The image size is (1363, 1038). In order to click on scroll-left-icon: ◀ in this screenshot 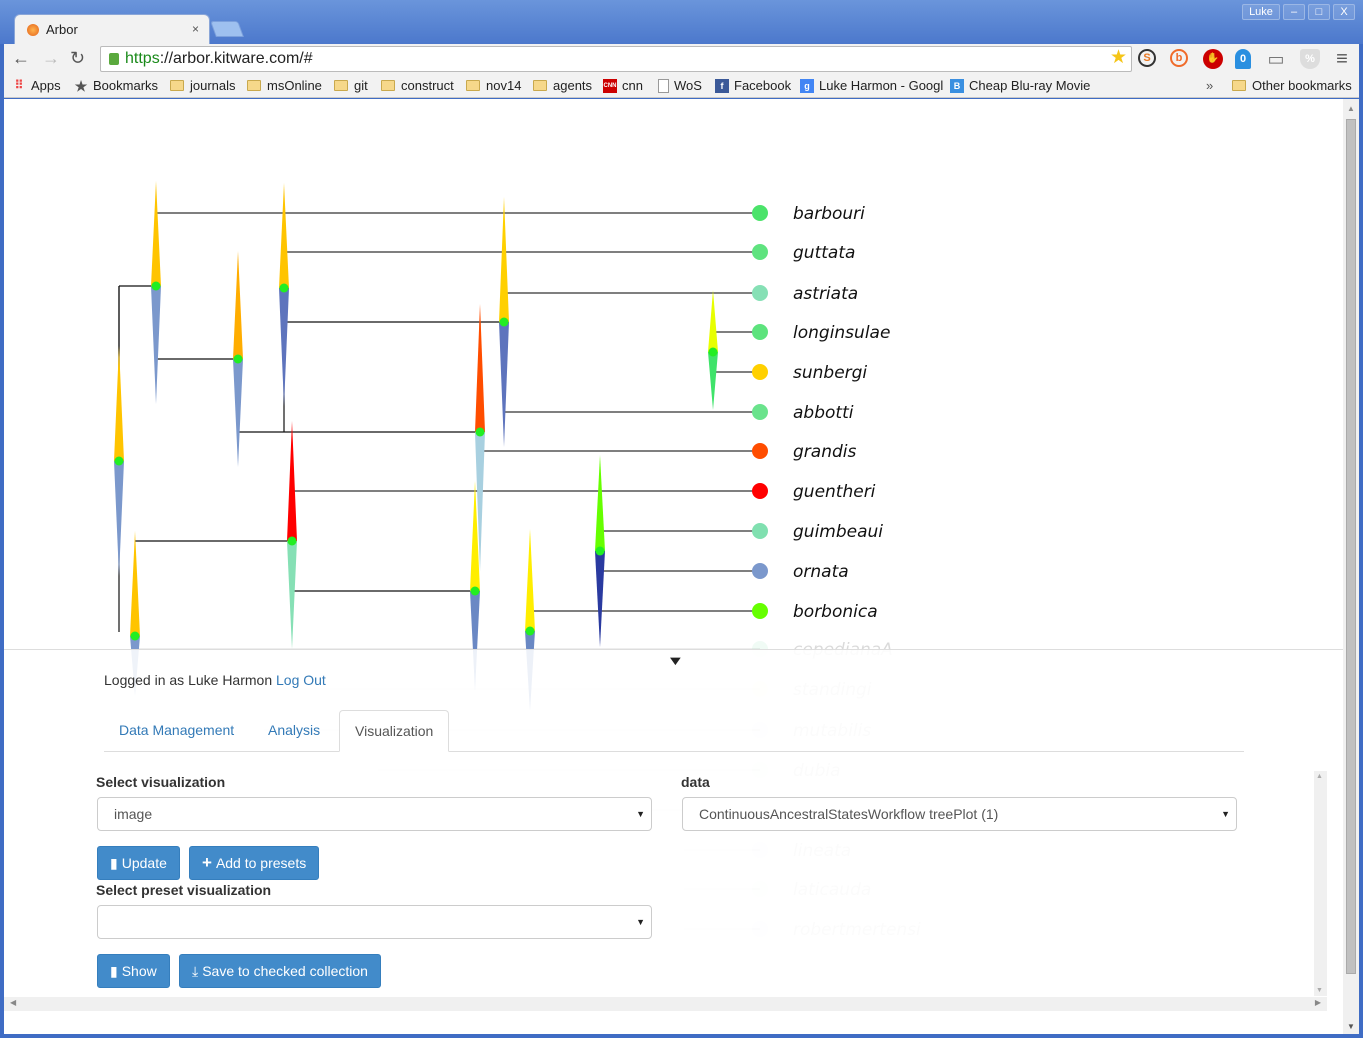, I will do `click(13, 1002)`.